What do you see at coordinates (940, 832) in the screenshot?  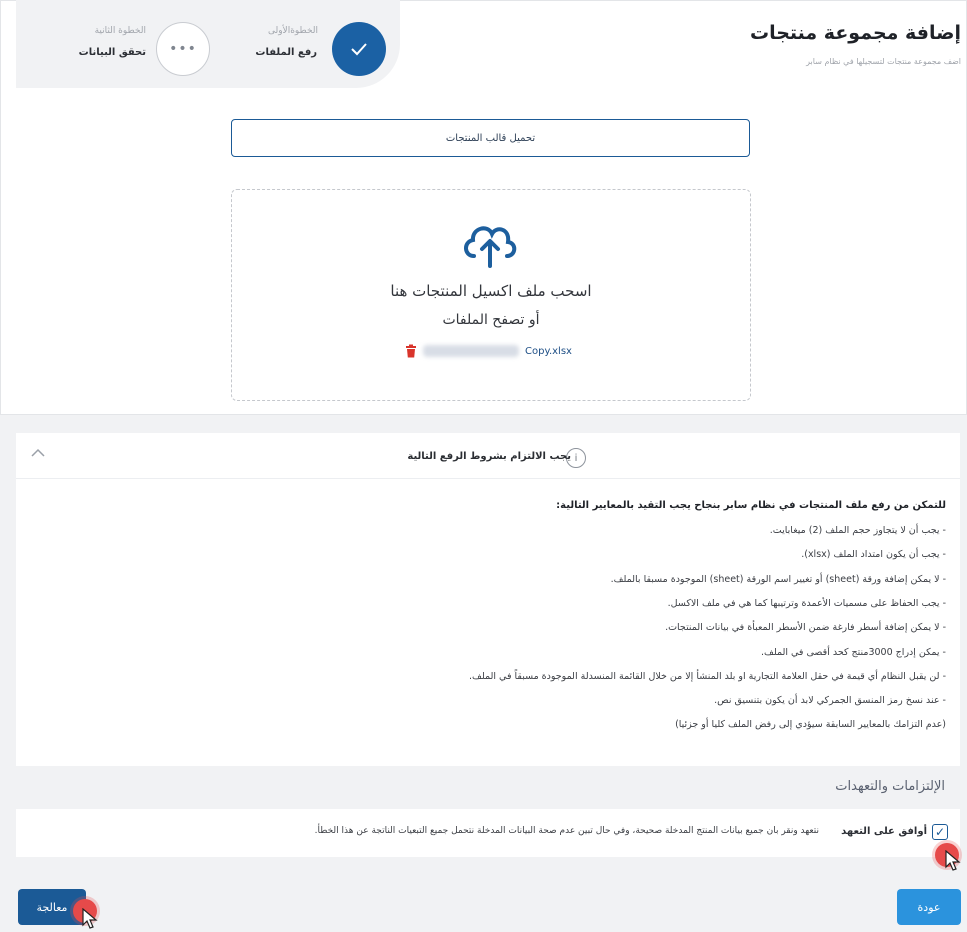 I see `agree-checkbox: ✓` at bounding box center [940, 832].